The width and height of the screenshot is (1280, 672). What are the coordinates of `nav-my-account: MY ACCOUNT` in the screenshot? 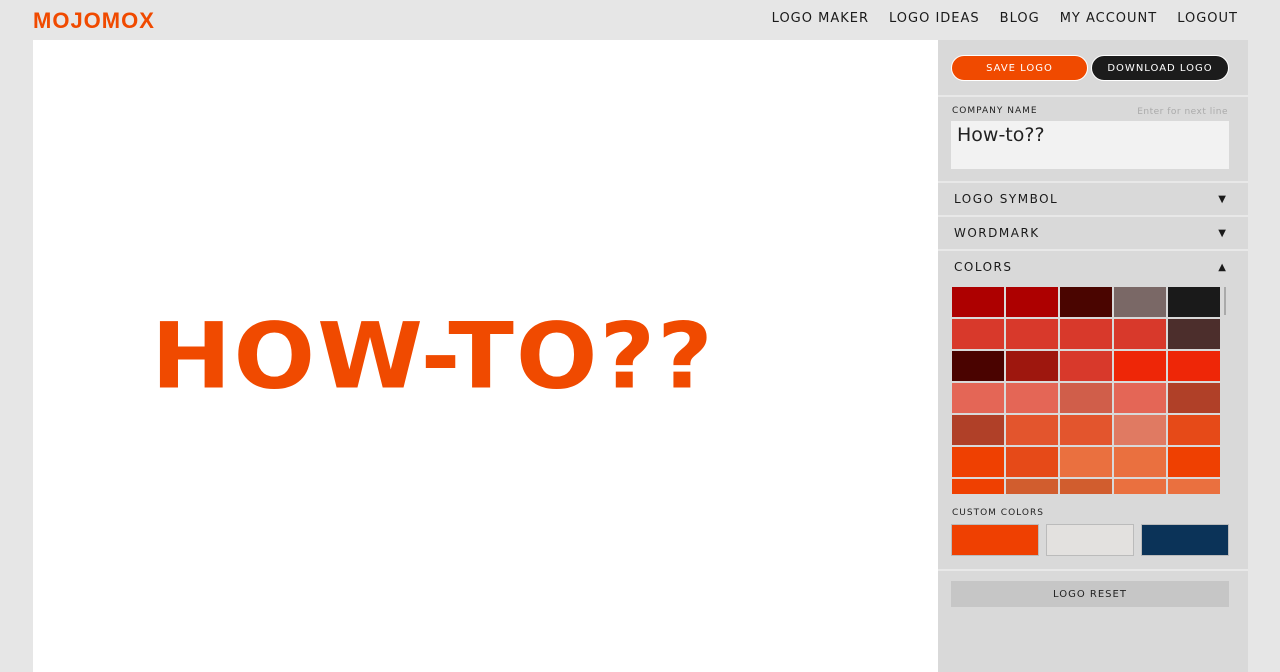 It's located at (1109, 18).